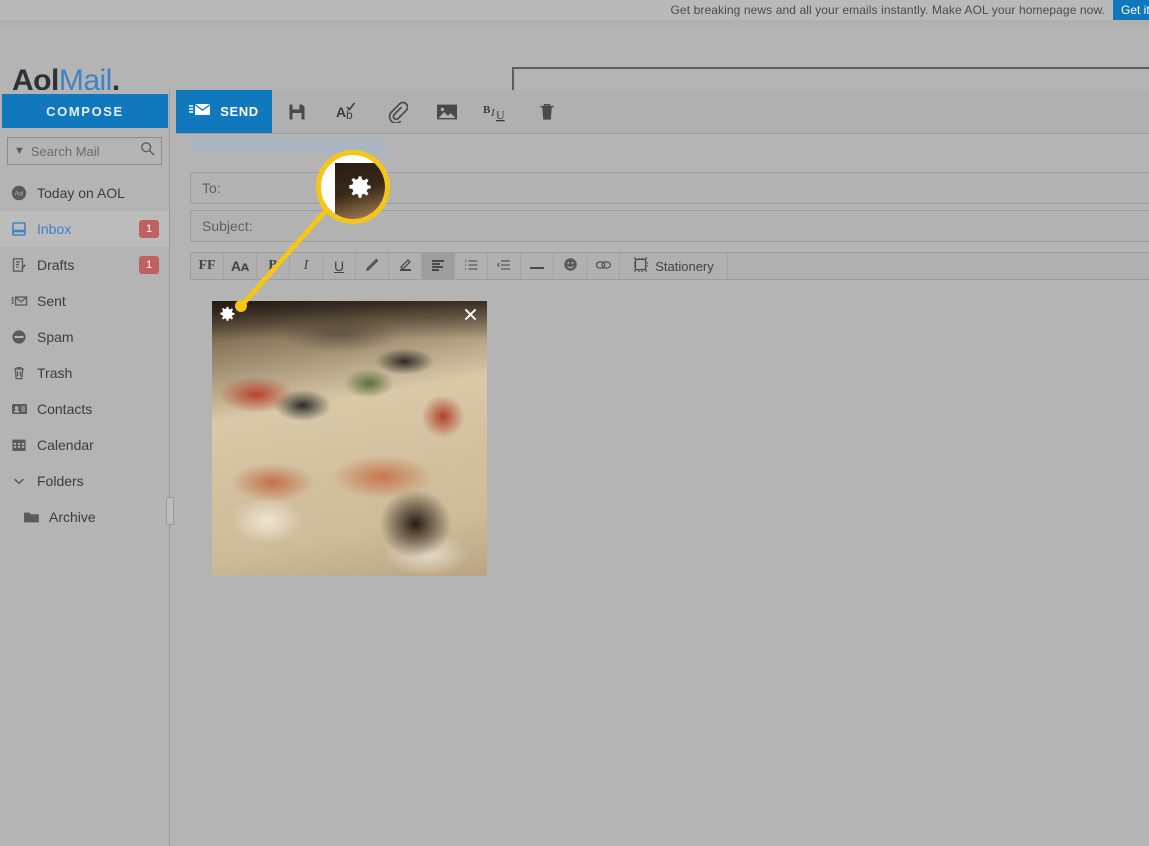  What do you see at coordinates (19, 373) in the screenshot?
I see `trash-icon` at bounding box center [19, 373].